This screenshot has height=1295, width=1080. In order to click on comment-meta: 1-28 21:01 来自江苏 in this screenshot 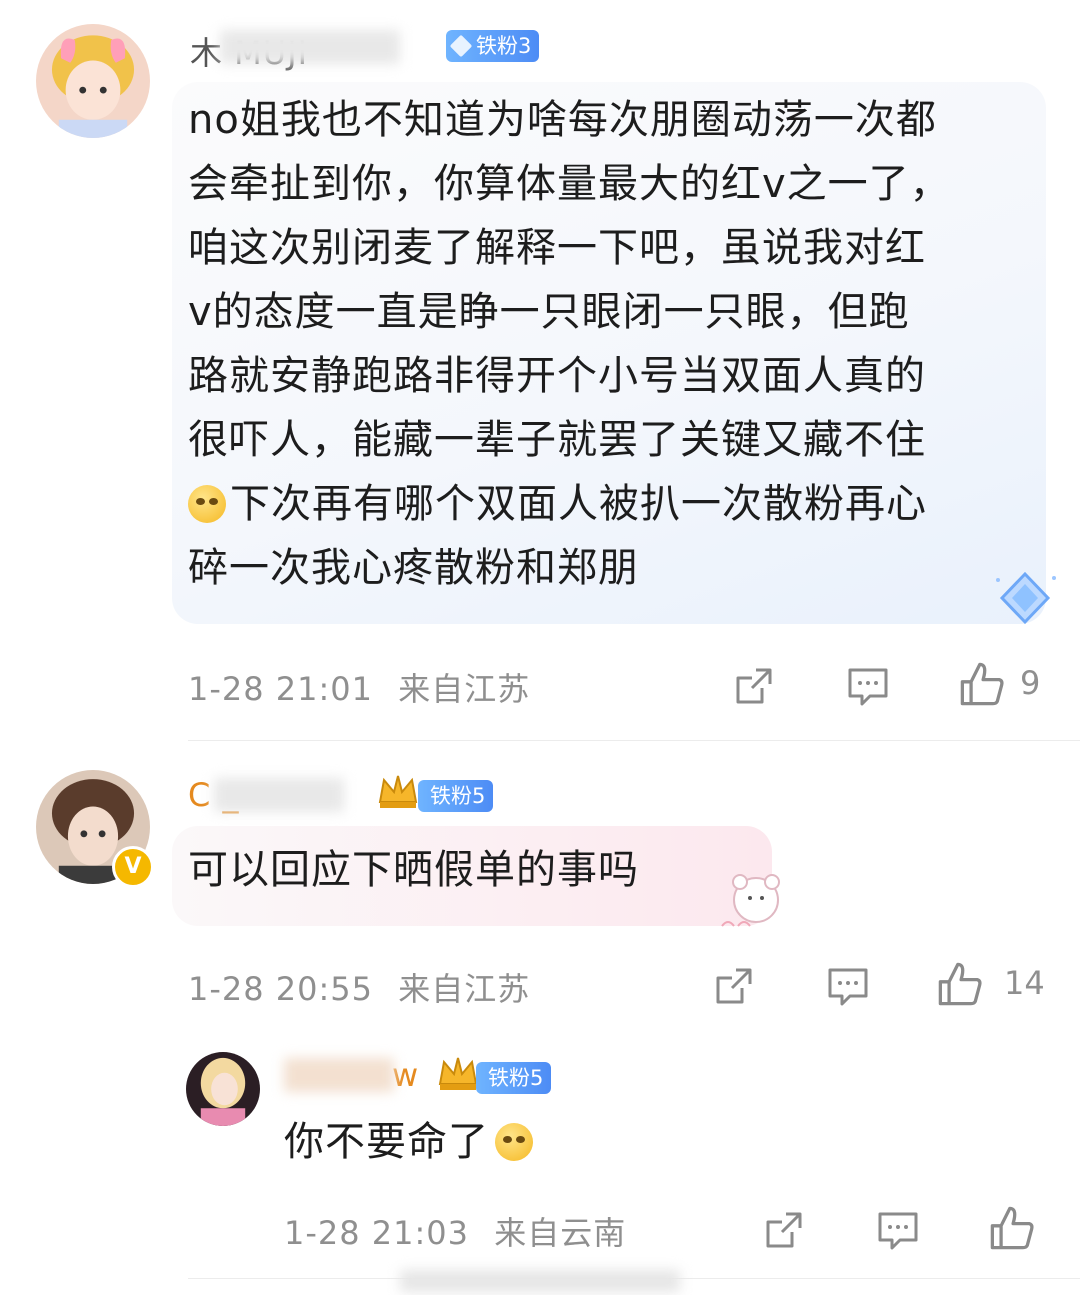, I will do `click(359, 687)`.